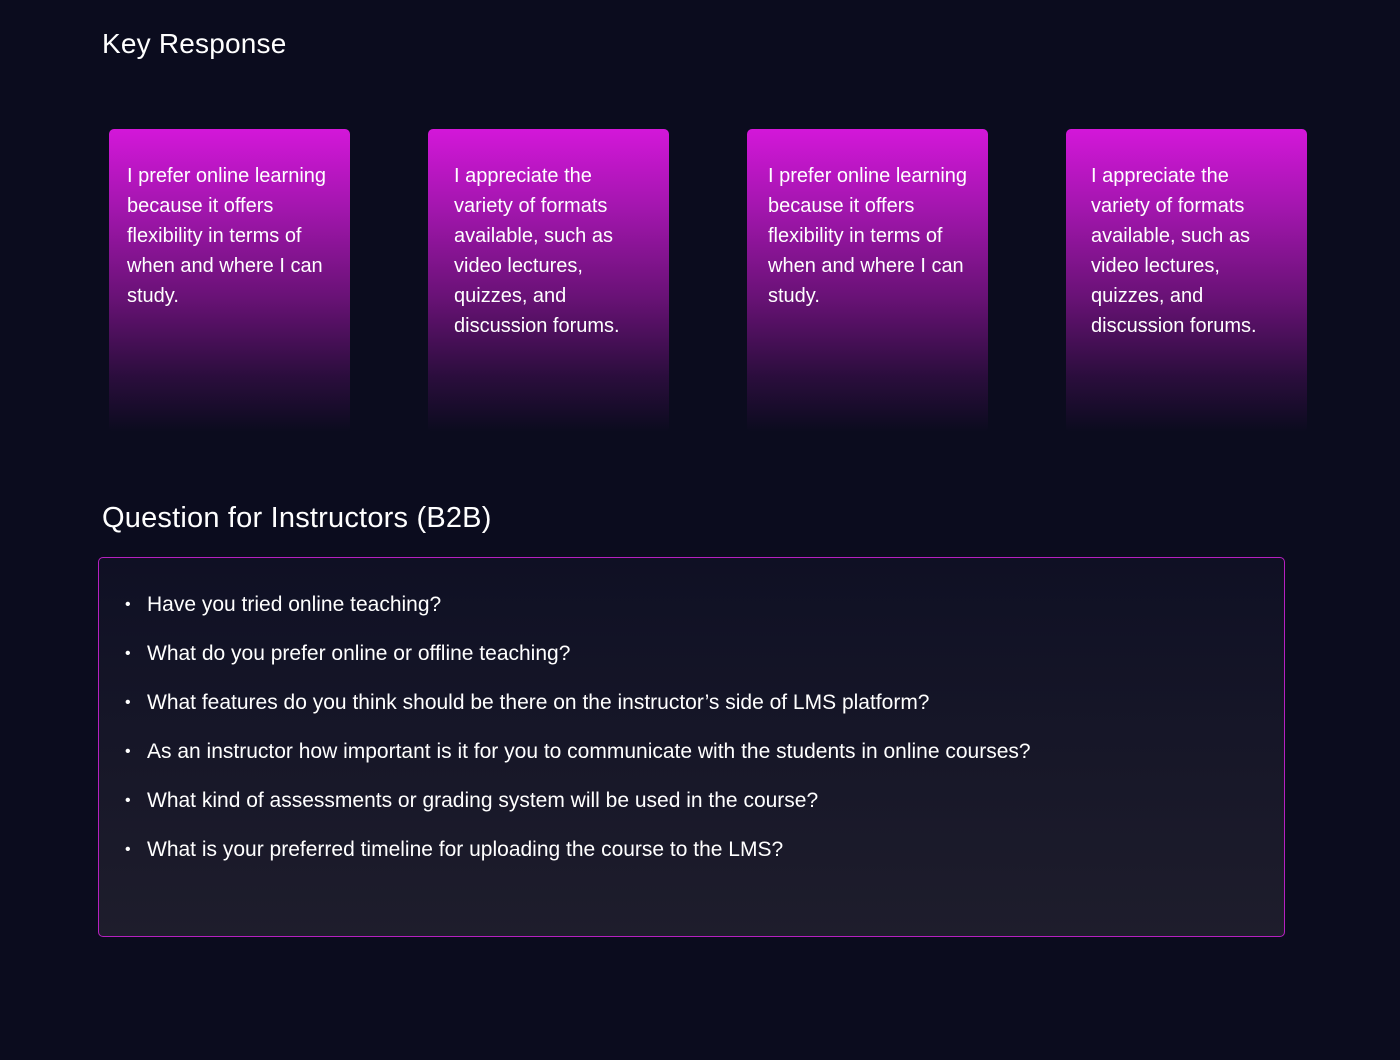  I want to click on key-response-title: Key Response, so click(194, 43).